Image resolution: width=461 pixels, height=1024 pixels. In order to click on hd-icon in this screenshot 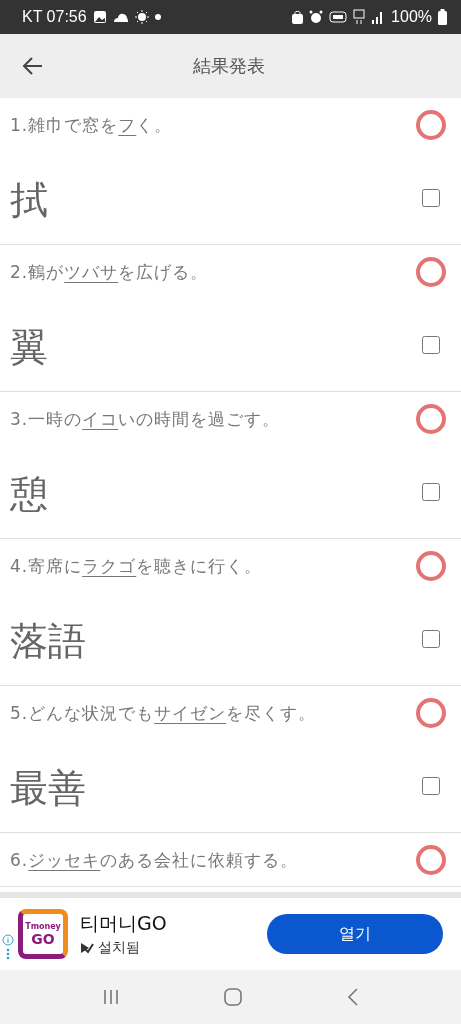, I will do `click(338, 17)`.